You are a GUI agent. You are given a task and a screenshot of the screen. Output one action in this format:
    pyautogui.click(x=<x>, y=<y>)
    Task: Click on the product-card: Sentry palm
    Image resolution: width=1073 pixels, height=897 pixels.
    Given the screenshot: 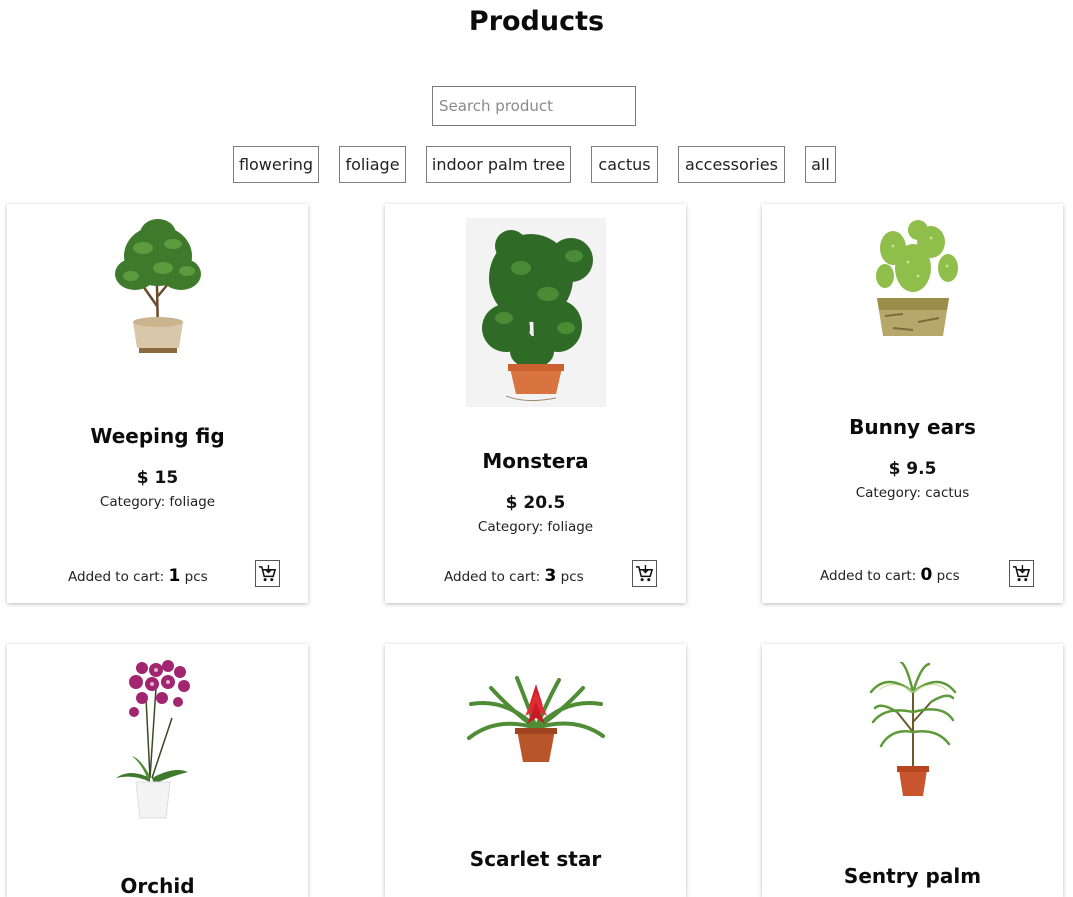 What is the action you would take?
    pyautogui.click(x=912, y=770)
    